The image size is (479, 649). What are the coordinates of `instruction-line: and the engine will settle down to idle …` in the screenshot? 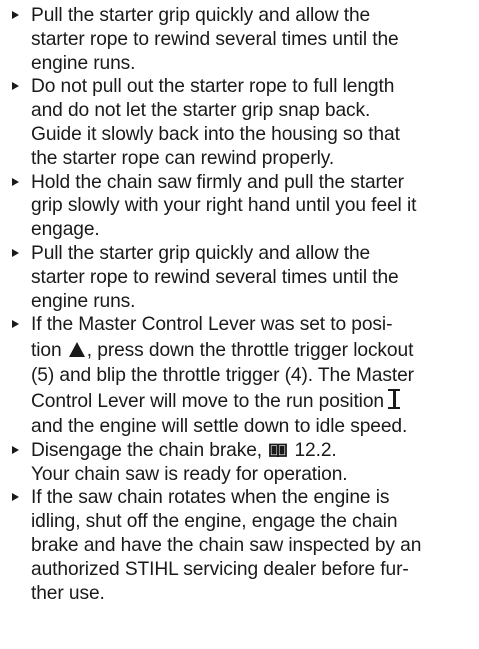 It's located at (219, 426).